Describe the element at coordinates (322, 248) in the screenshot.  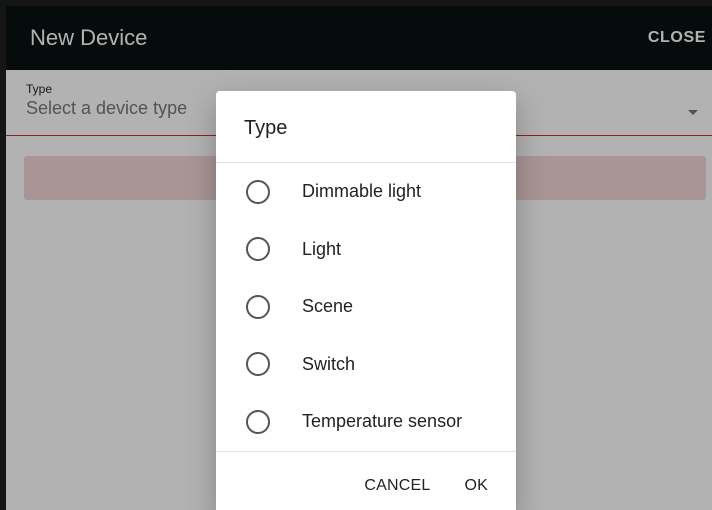
I see `option-label: Light` at that location.